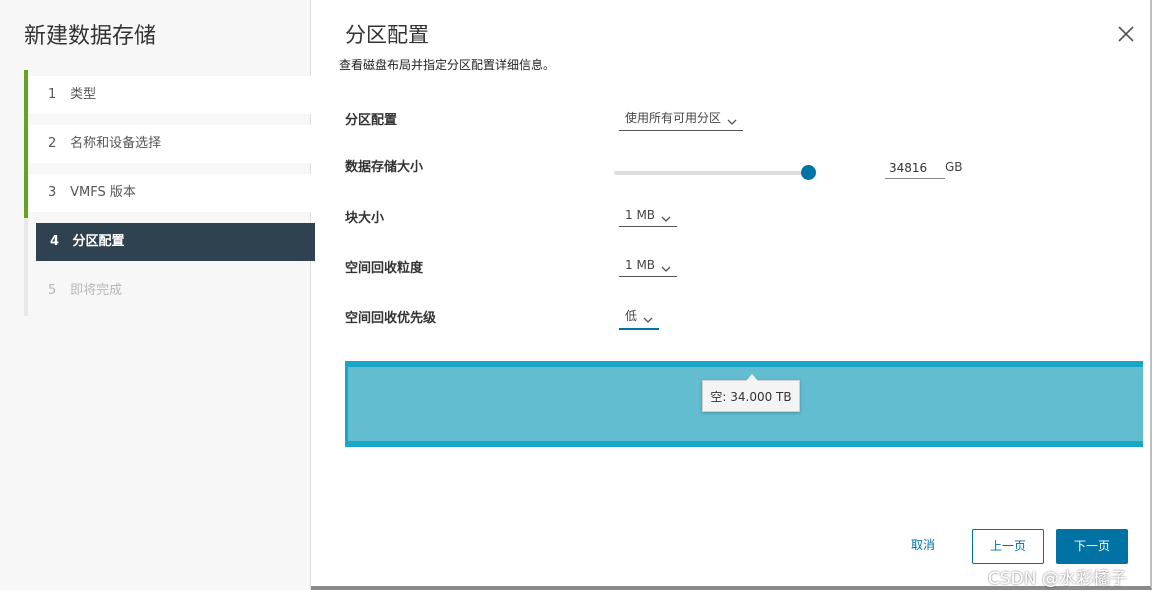 The height and width of the screenshot is (594, 1154). Describe the element at coordinates (640, 215) in the screenshot. I see `block-size-value: 1 MB` at that location.